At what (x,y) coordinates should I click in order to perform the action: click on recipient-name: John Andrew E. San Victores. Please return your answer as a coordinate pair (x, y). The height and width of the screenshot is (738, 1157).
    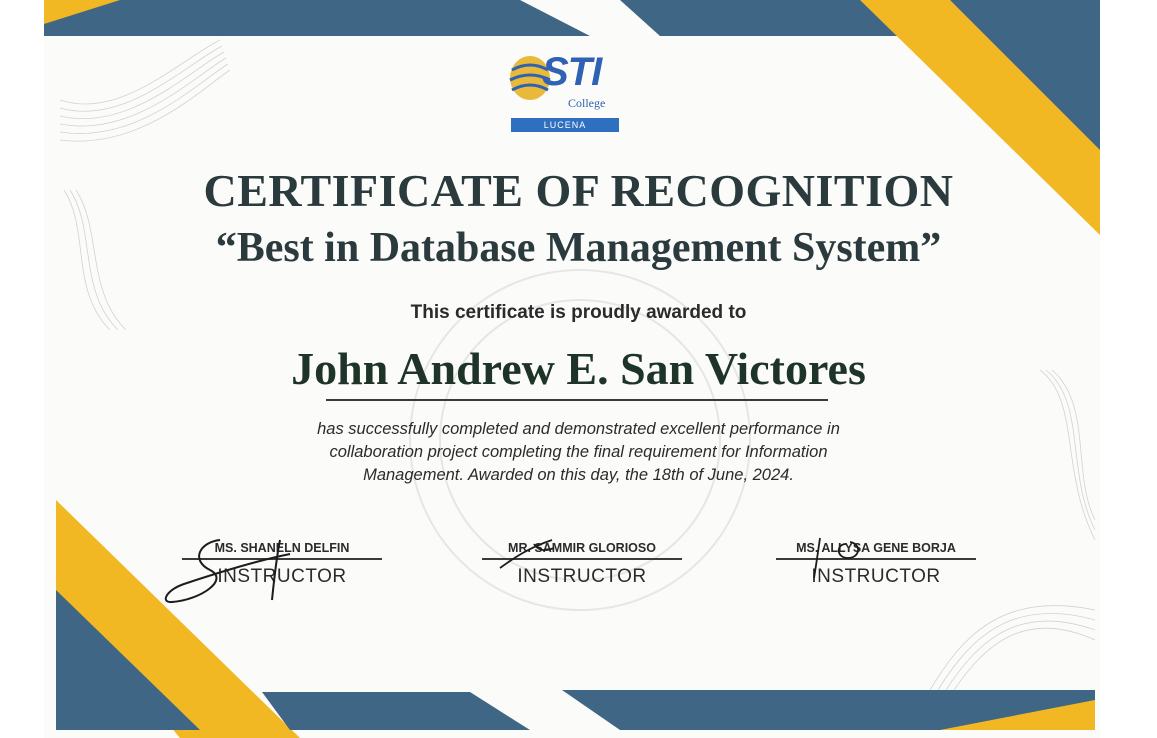
    Looking at the image, I should click on (578, 368).